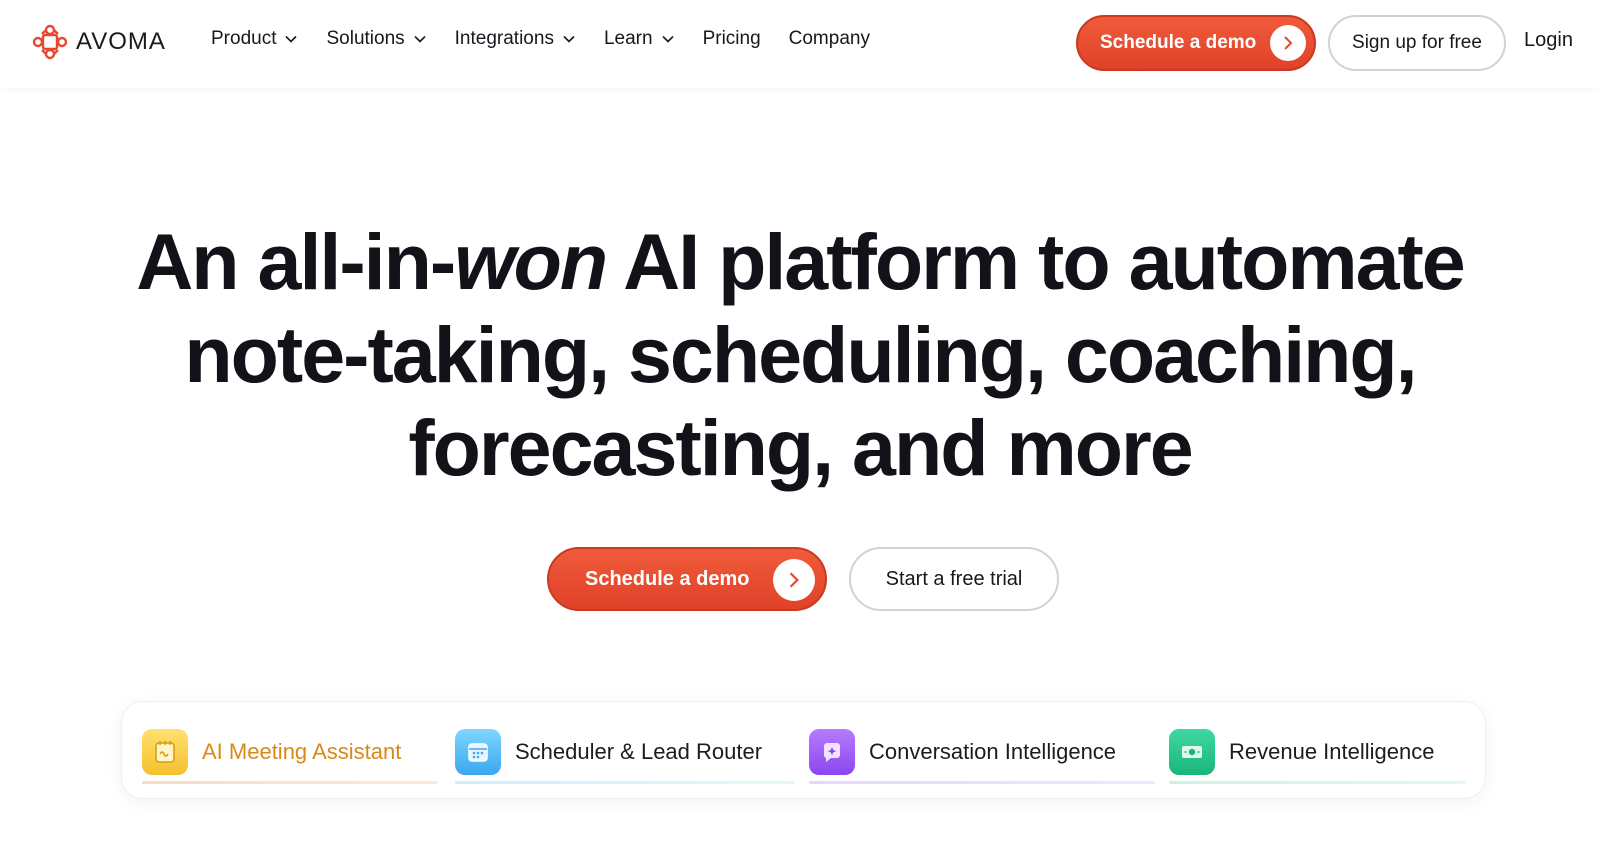 This screenshot has width=1600, height=842. Describe the element at coordinates (639, 751) in the screenshot. I see `tab-label: Scheduler & Lead Router` at that location.